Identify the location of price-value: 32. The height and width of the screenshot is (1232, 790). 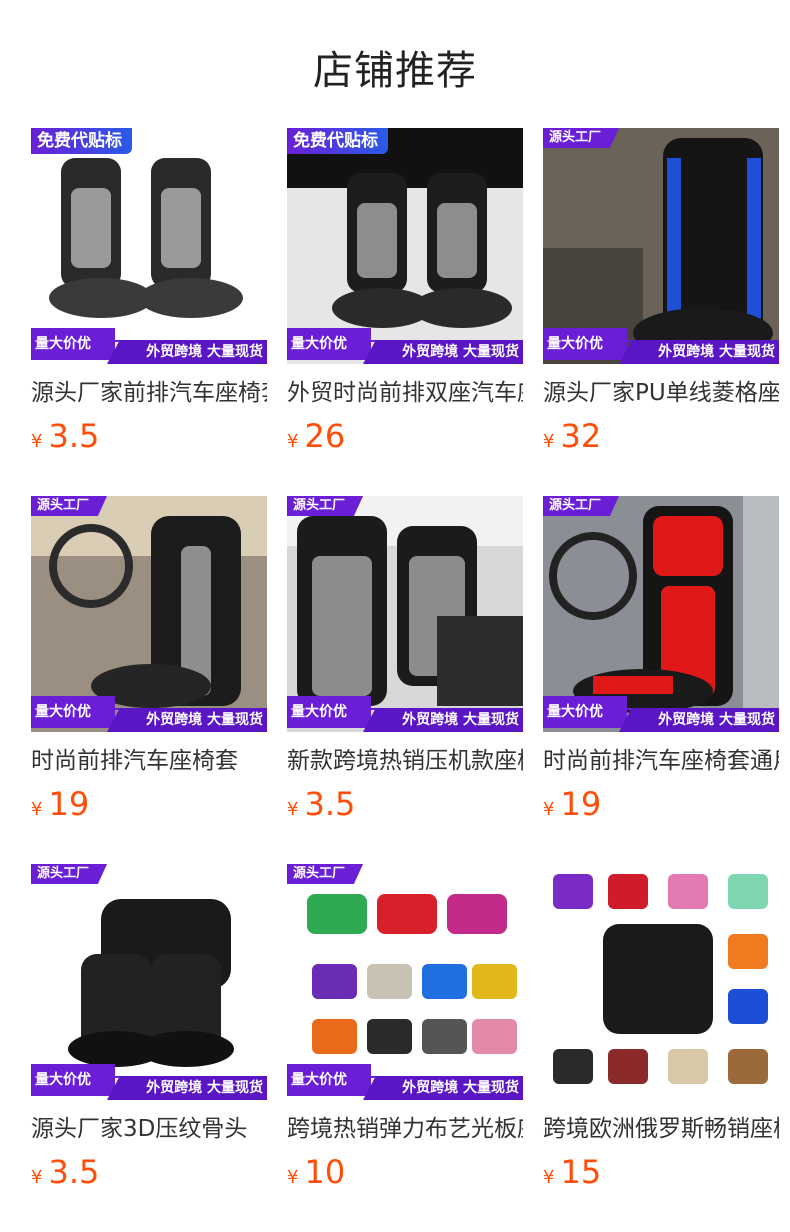
(581, 436).